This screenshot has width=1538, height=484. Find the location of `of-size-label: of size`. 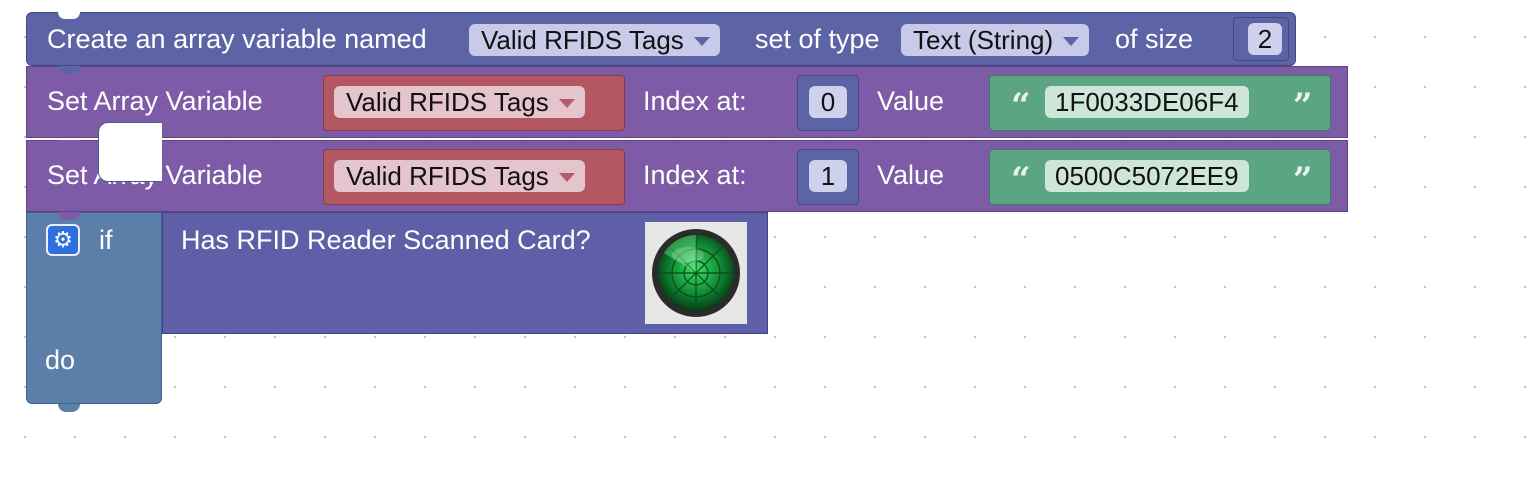

of-size-label: of size is located at coordinates (1154, 39).